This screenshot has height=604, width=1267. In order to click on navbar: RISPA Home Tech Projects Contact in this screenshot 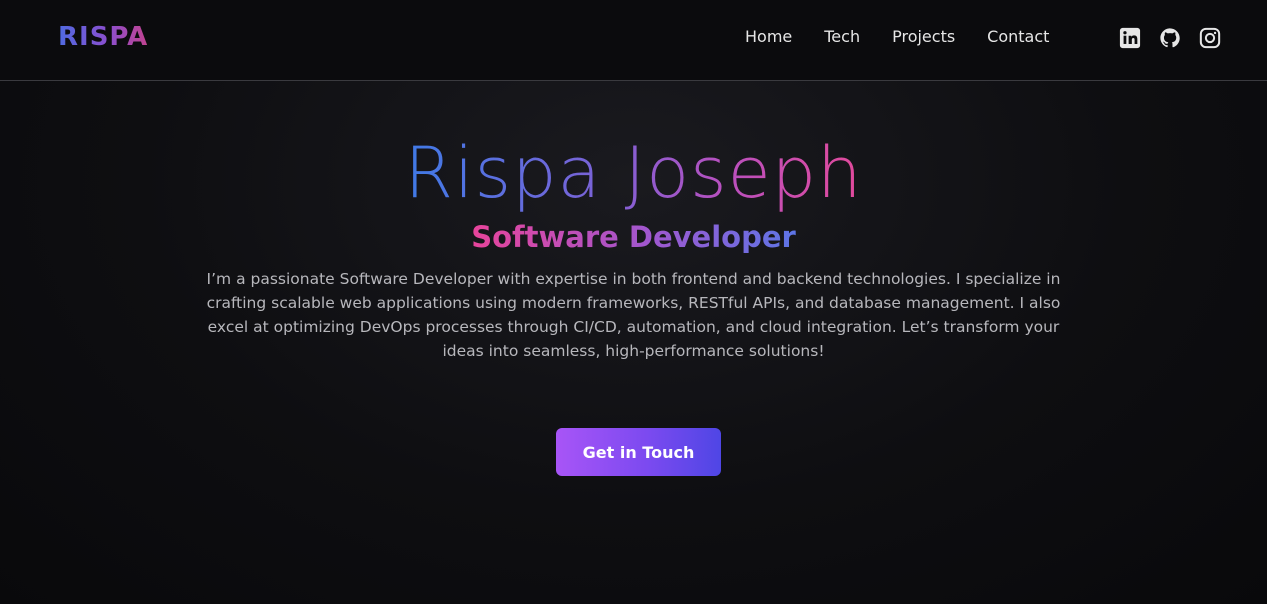, I will do `click(633, 40)`.